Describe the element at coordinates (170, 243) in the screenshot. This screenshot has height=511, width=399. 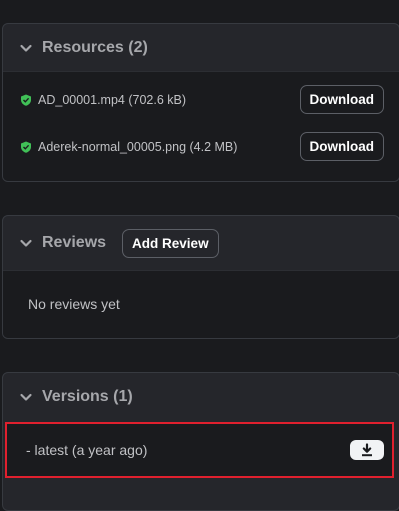
I see `add-review-button: Add Review` at that location.